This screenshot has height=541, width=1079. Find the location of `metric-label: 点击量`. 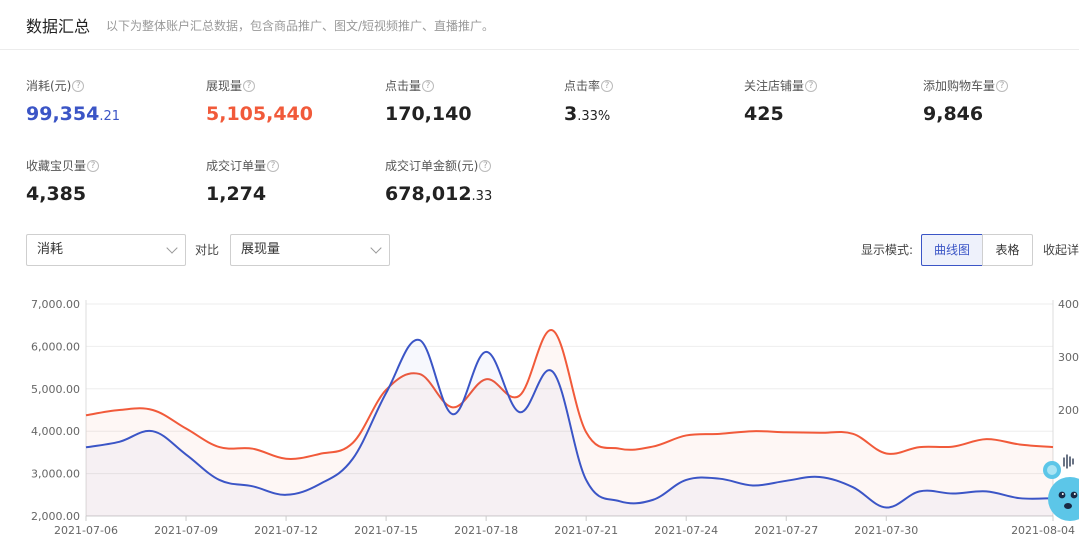

metric-label: 点击量 is located at coordinates (403, 86).